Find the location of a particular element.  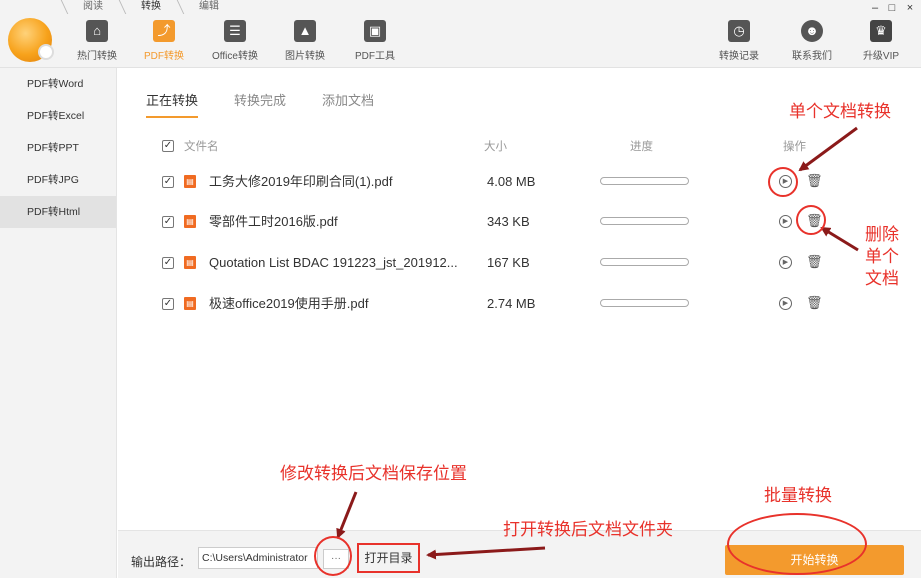

annotation-circle-start is located at coordinates (797, 544).